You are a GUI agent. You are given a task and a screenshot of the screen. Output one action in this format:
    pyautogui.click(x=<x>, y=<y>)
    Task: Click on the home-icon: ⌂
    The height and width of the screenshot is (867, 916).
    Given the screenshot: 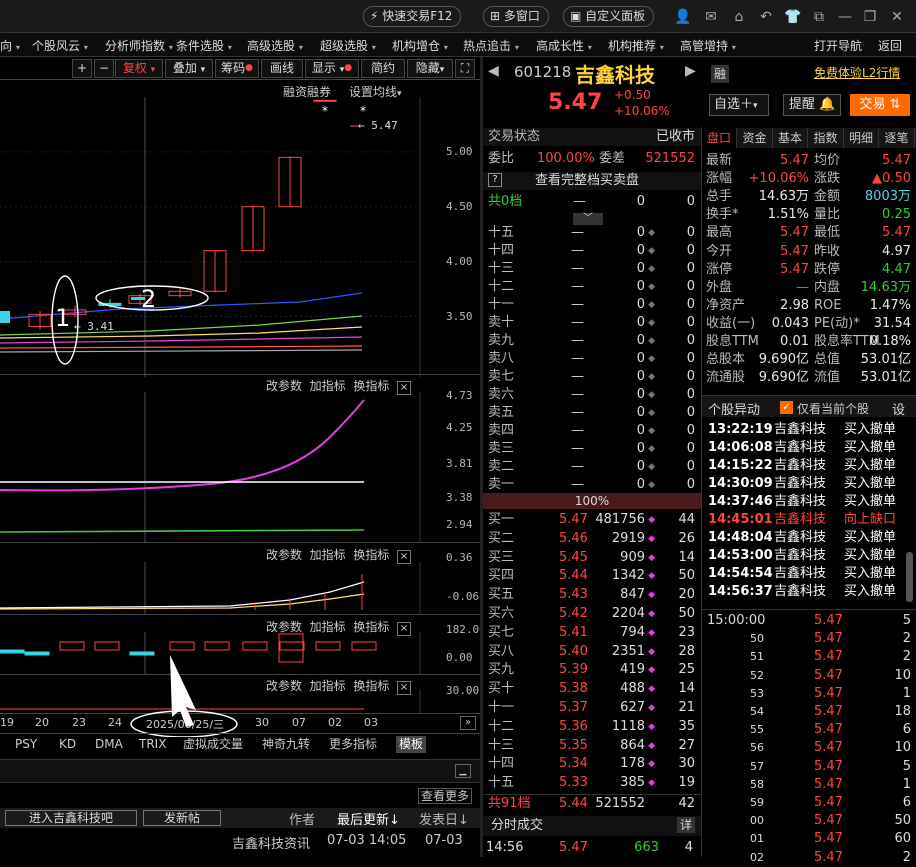 What is the action you would take?
    pyautogui.click(x=739, y=17)
    